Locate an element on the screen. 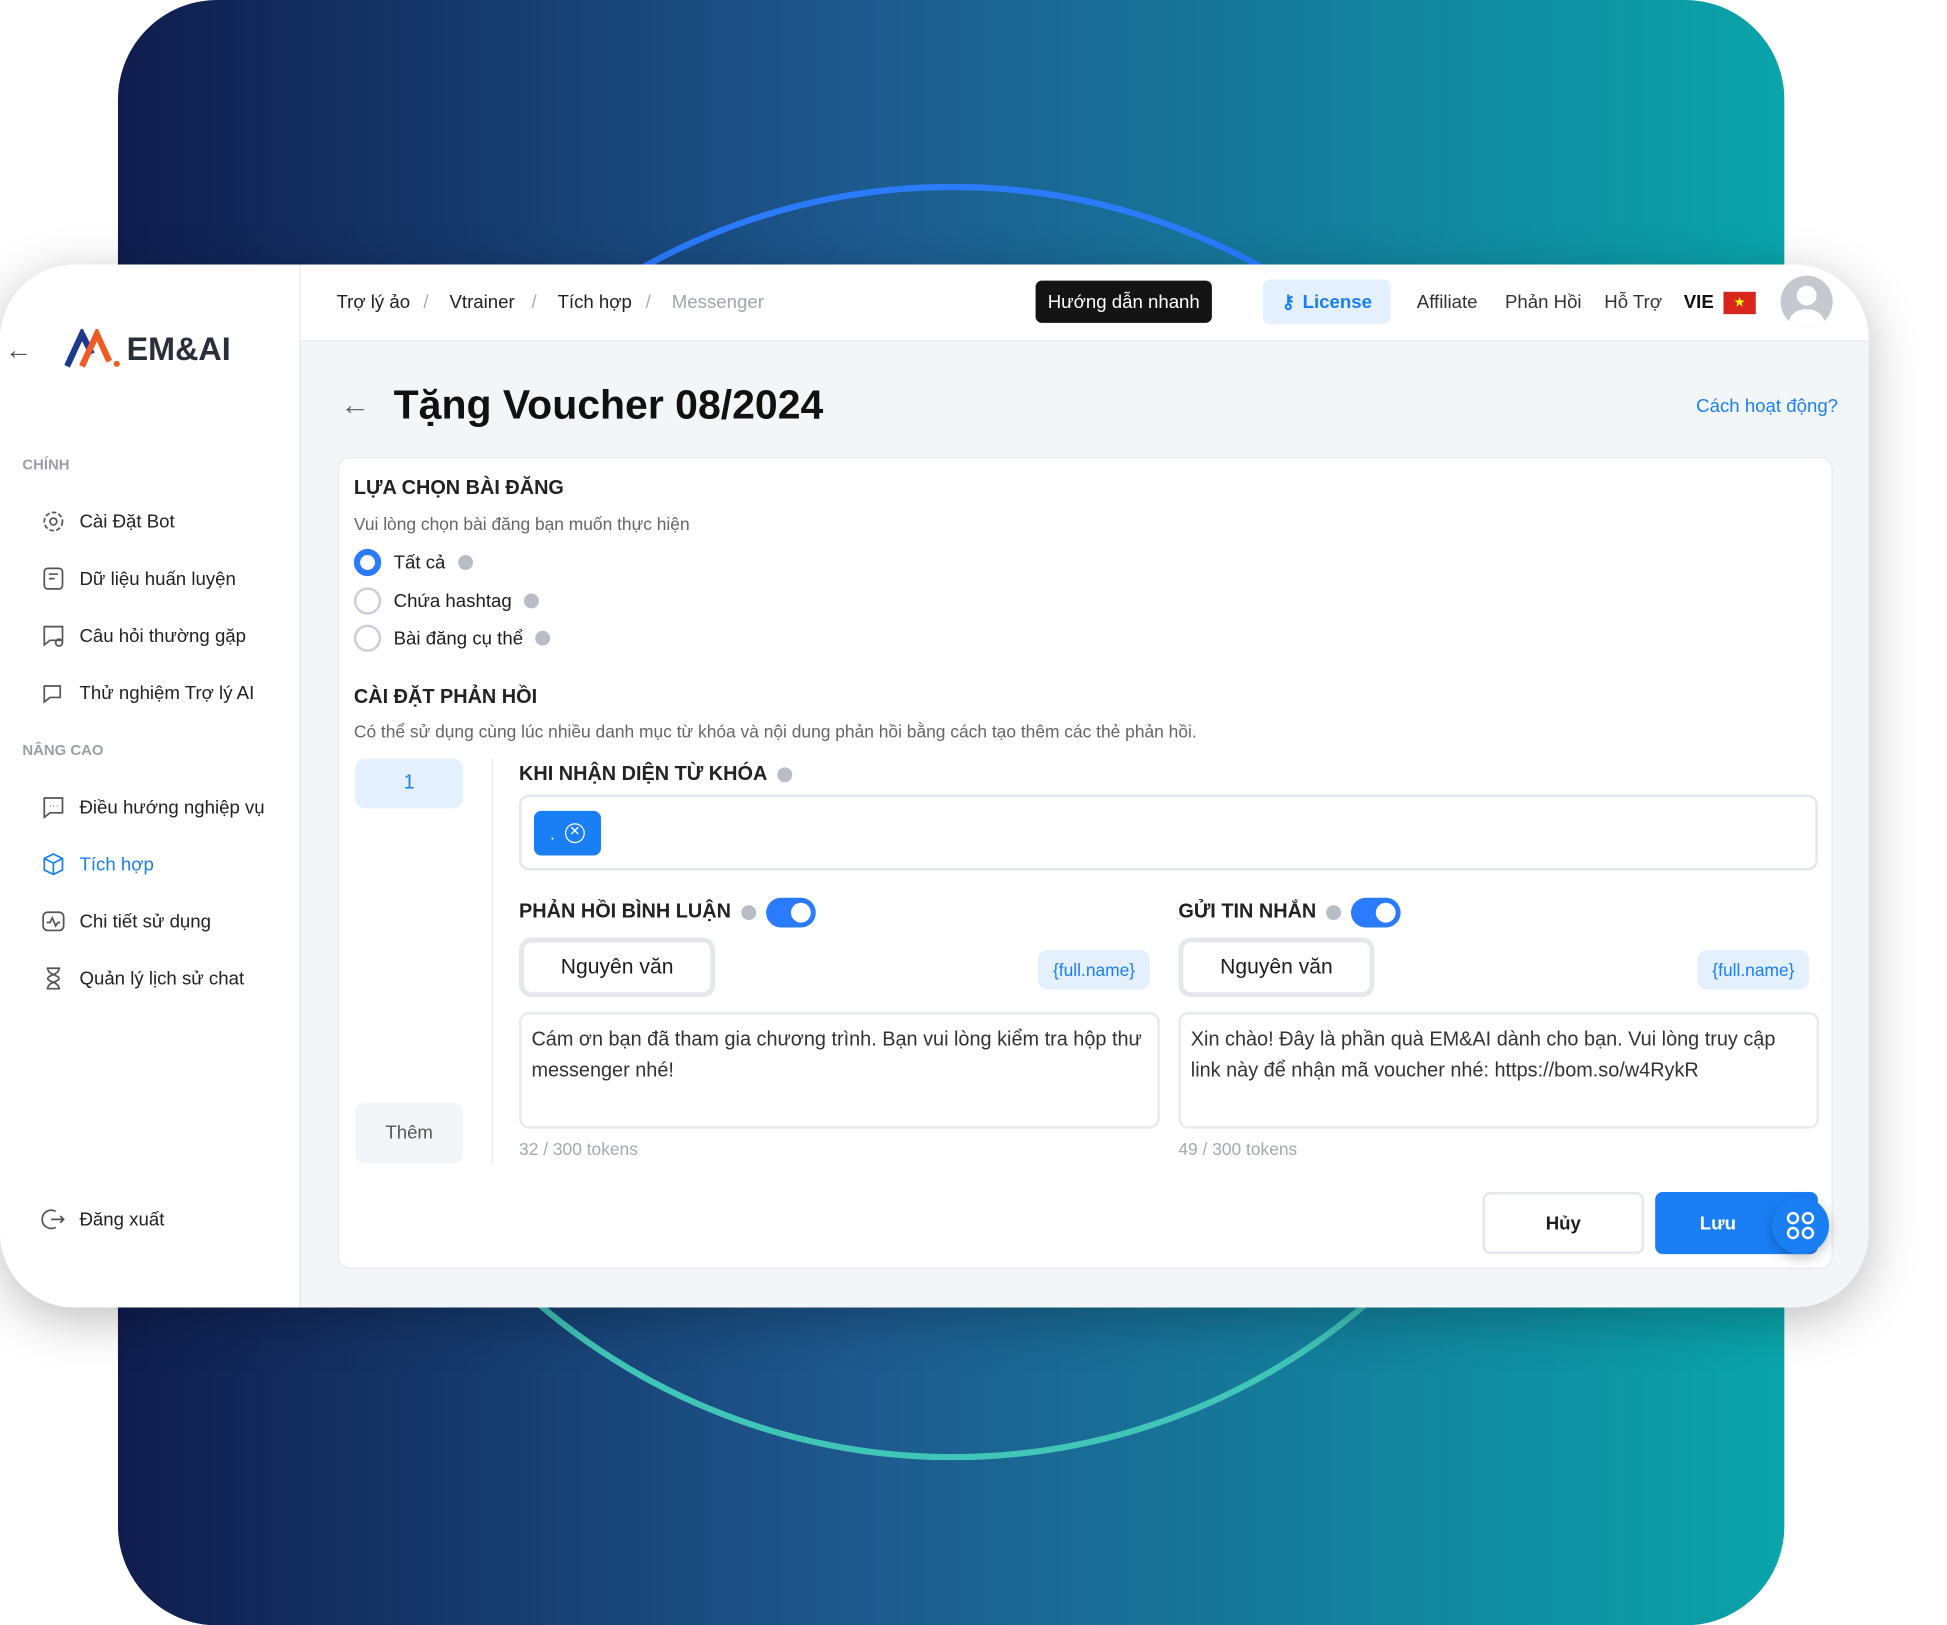  sidebar-item-label: Tích hợp is located at coordinates (116, 864).